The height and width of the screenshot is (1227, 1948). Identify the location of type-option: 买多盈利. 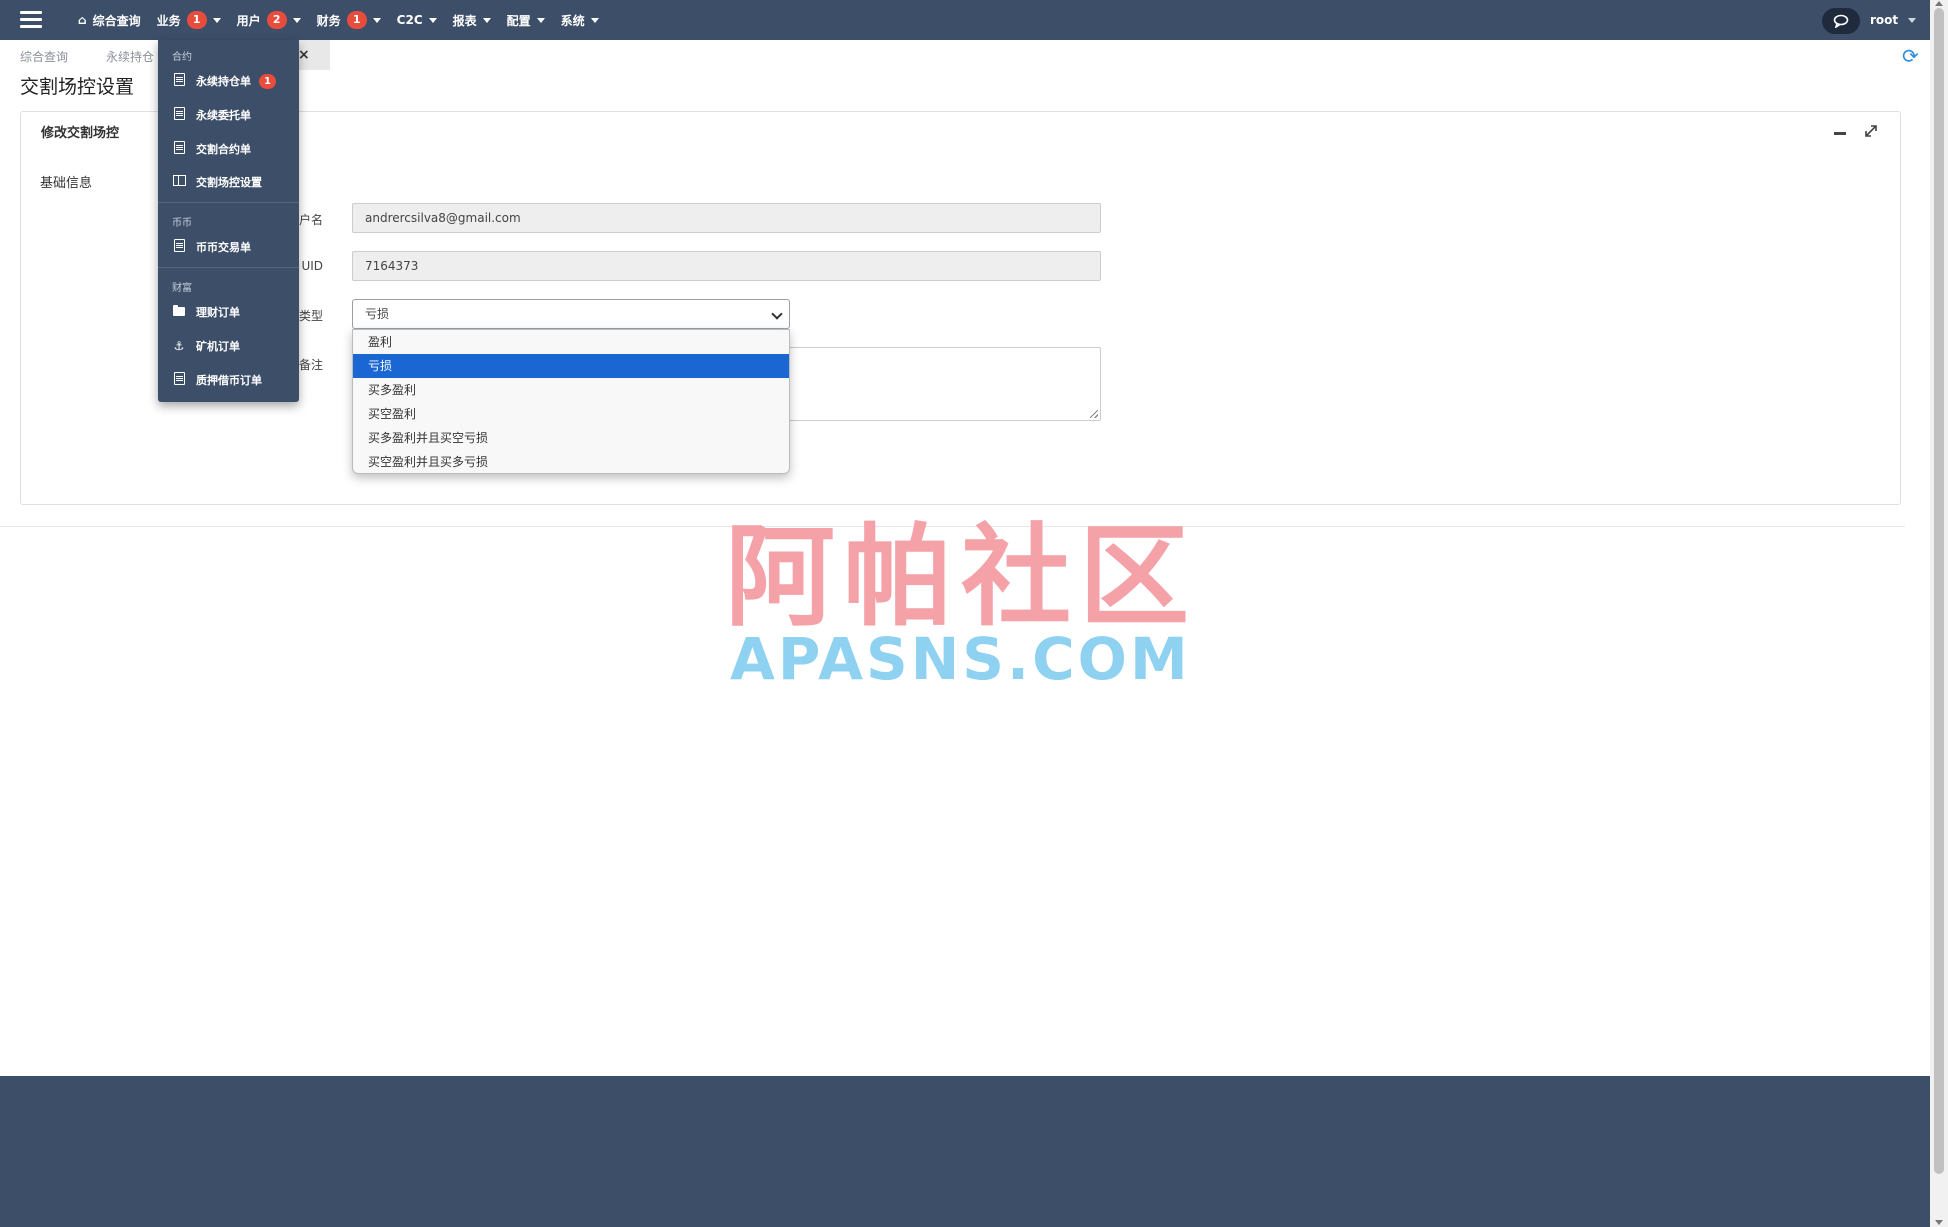
(571, 390).